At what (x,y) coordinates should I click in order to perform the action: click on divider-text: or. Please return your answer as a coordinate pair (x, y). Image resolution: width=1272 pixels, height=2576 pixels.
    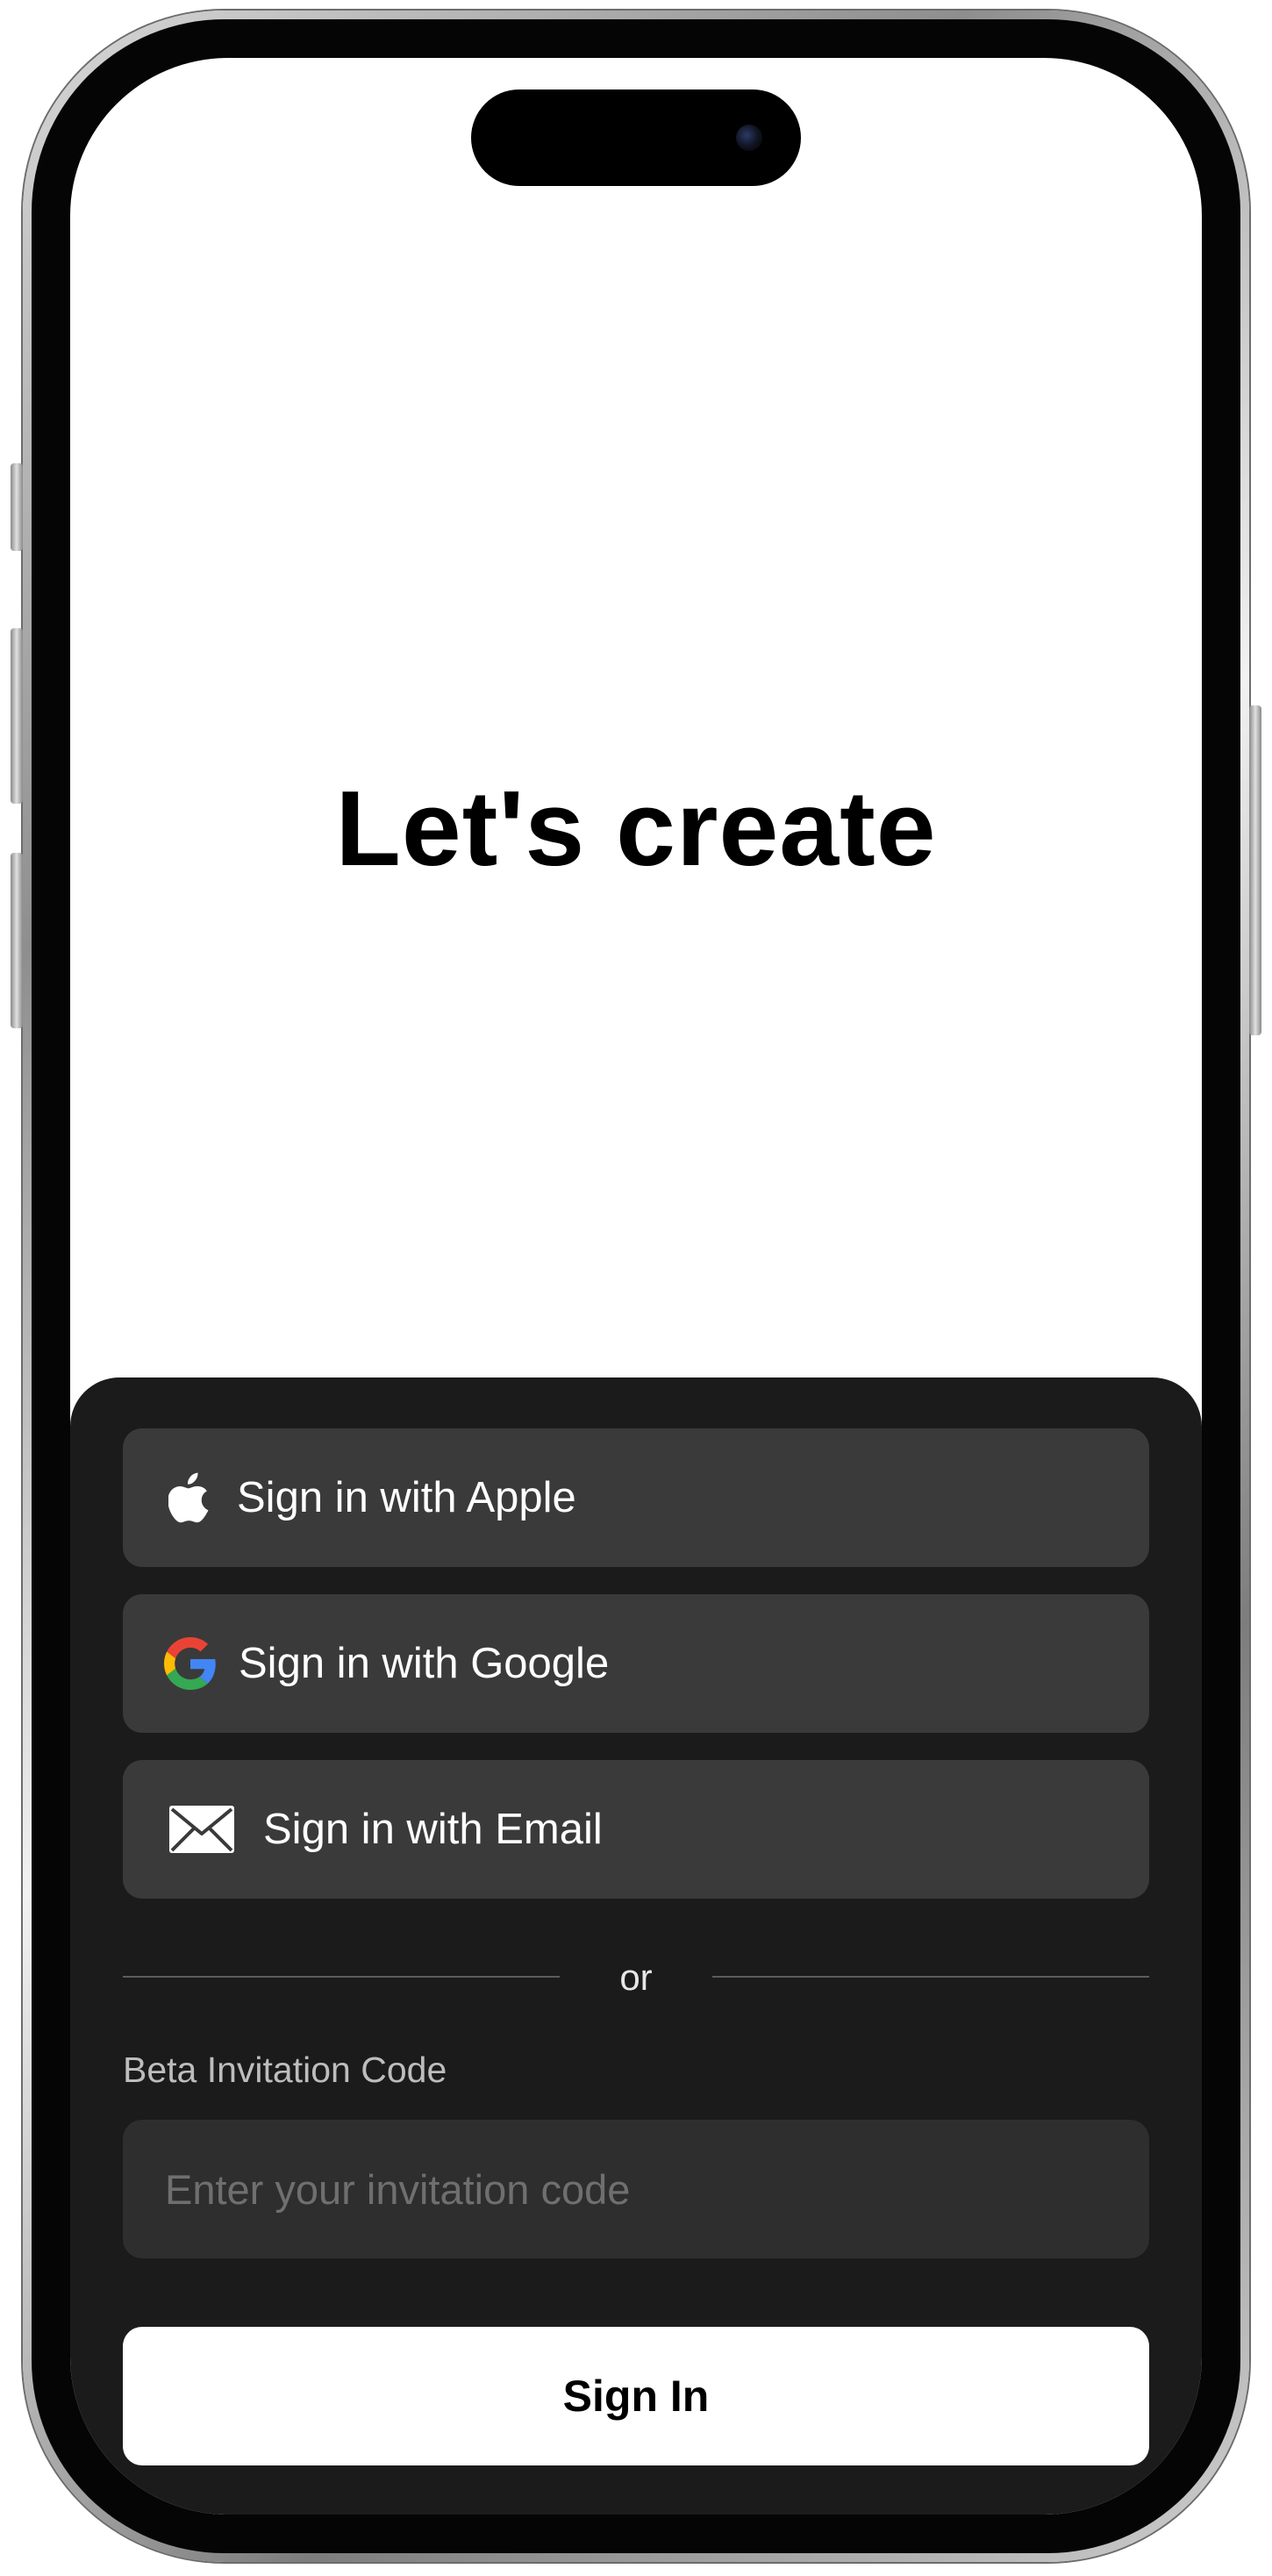
    Looking at the image, I should click on (636, 1977).